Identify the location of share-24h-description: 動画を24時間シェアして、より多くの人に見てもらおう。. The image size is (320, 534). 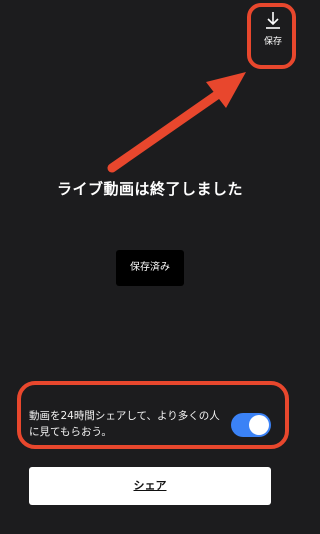
(124, 424).